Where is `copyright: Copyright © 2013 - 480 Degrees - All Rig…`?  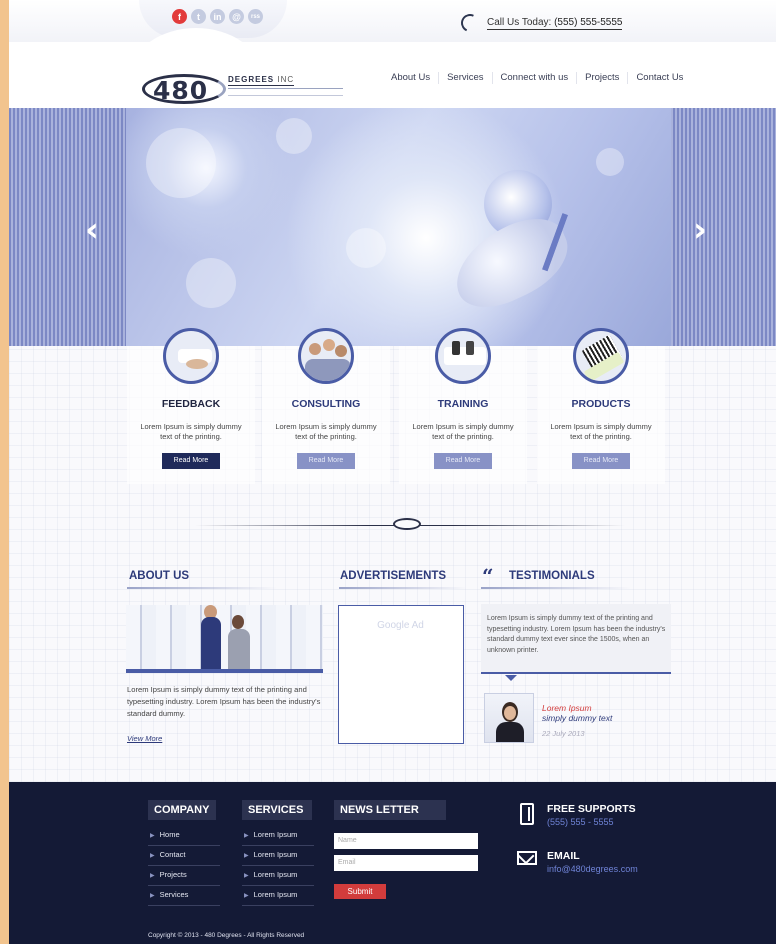
copyright: Copyright © 2013 - 480 Degrees - All Rig… is located at coordinates (226, 935).